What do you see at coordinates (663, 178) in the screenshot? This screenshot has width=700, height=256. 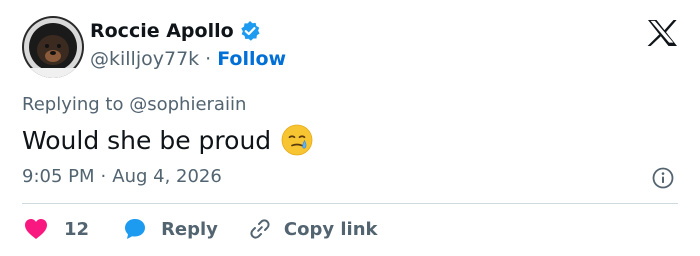 I see `info-icon` at bounding box center [663, 178].